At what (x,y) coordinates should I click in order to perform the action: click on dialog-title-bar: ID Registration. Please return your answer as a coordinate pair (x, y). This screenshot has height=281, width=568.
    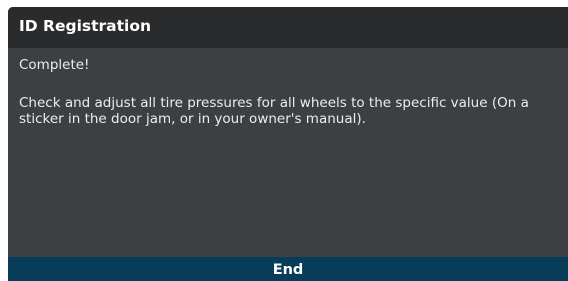
    Looking at the image, I should click on (288, 27).